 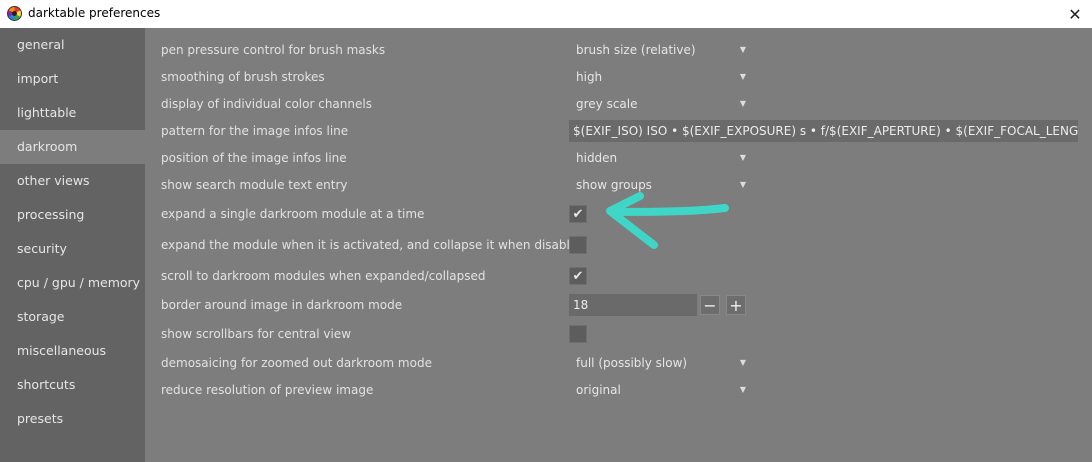 What do you see at coordinates (14, 13) in the screenshot?
I see `darktable-icon` at bounding box center [14, 13].